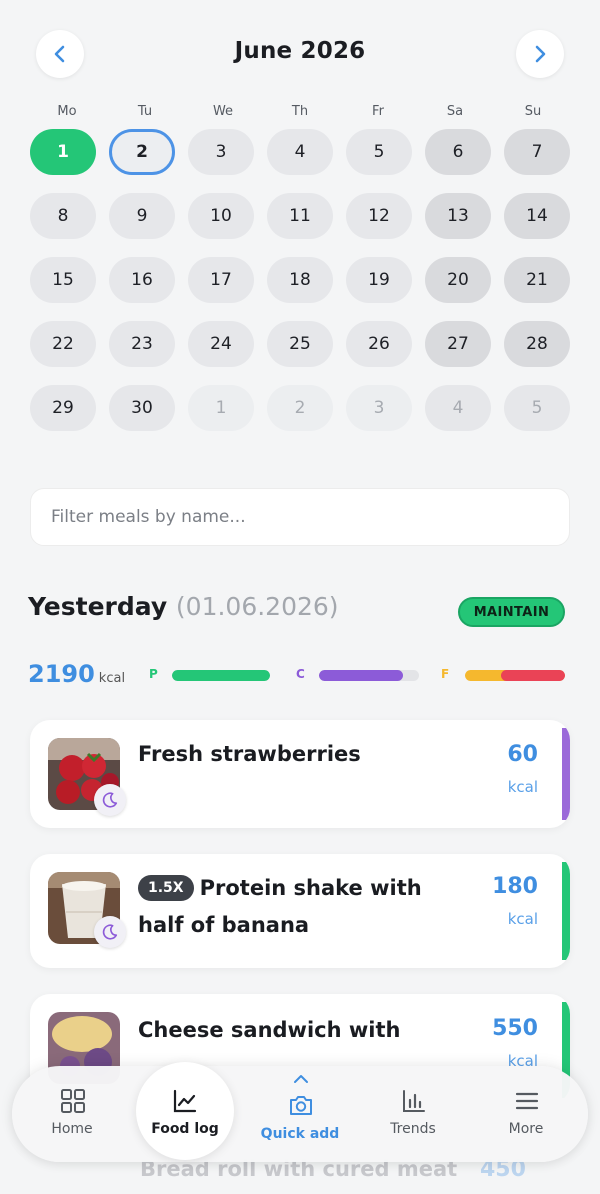  What do you see at coordinates (413, 1129) in the screenshot?
I see `nav-trends-label: Trends` at bounding box center [413, 1129].